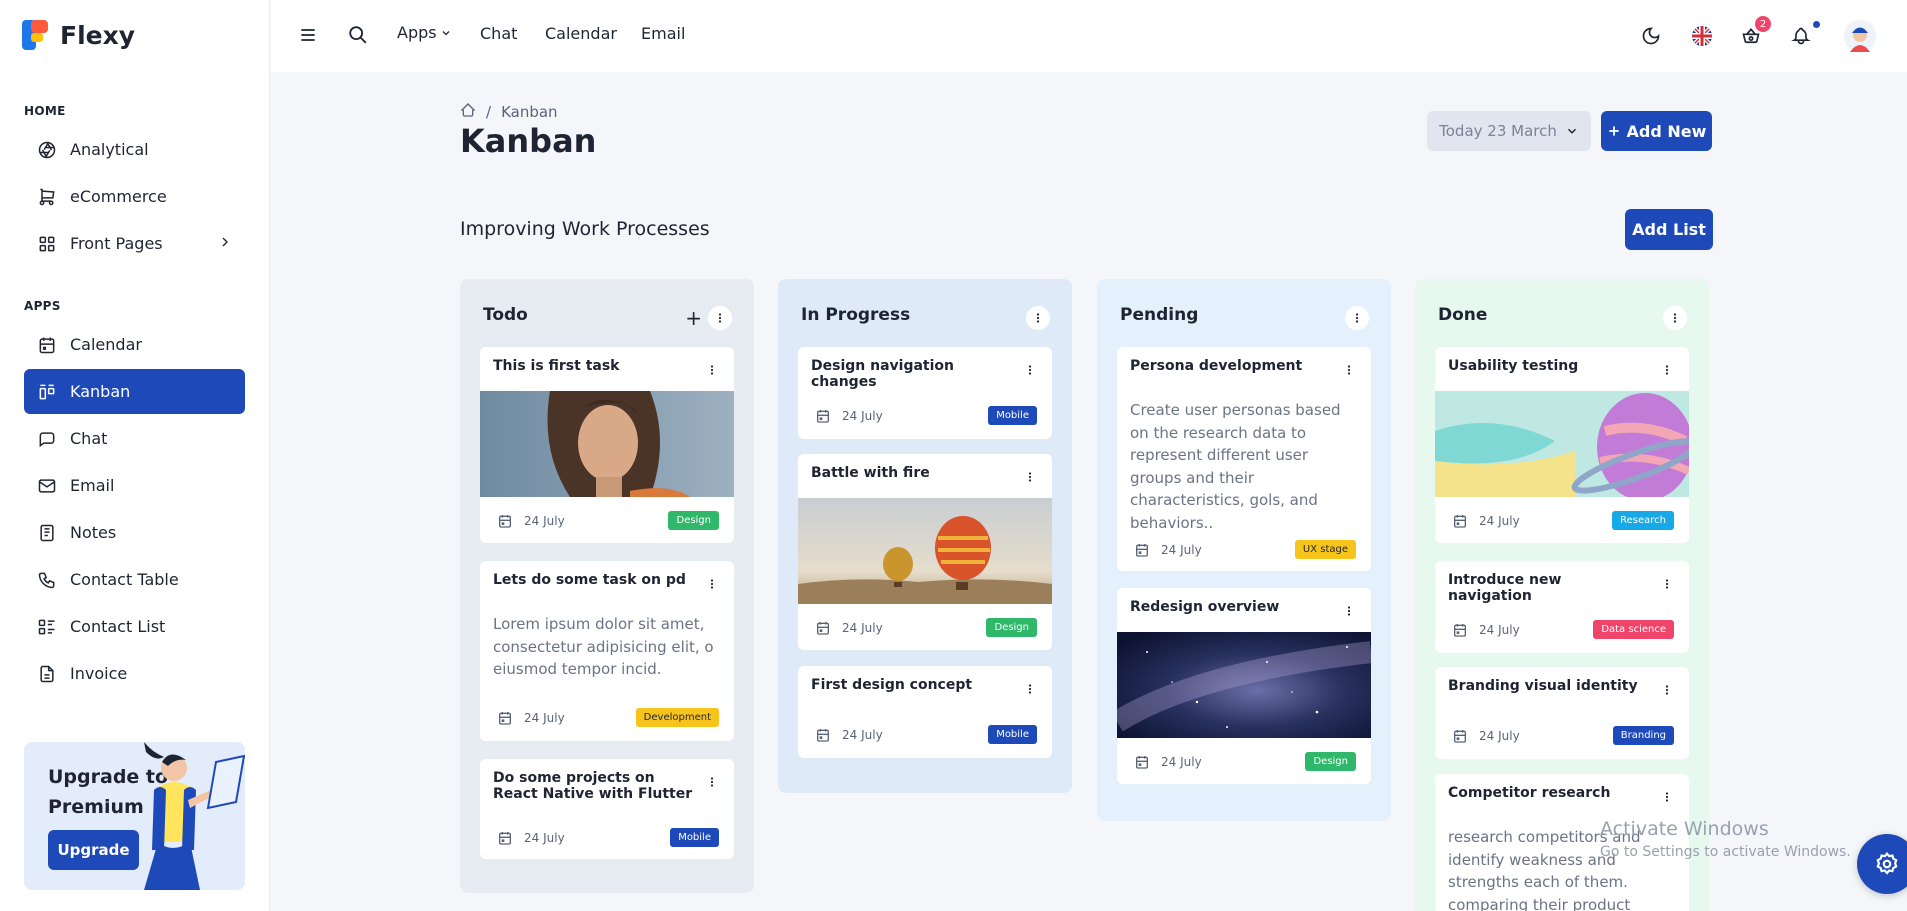 The width and height of the screenshot is (1907, 911). What do you see at coordinates (1801, 38) in the screenshot?
I see `bell-icon` at bounding box center [1801, 38].